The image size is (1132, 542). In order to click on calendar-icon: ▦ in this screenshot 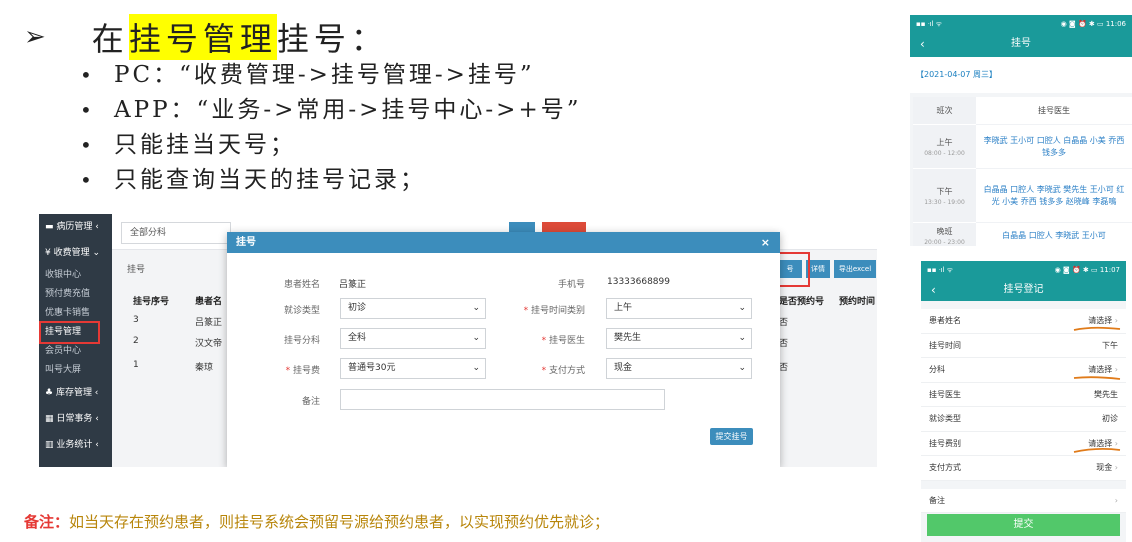, I will do `click(51, 419)`.